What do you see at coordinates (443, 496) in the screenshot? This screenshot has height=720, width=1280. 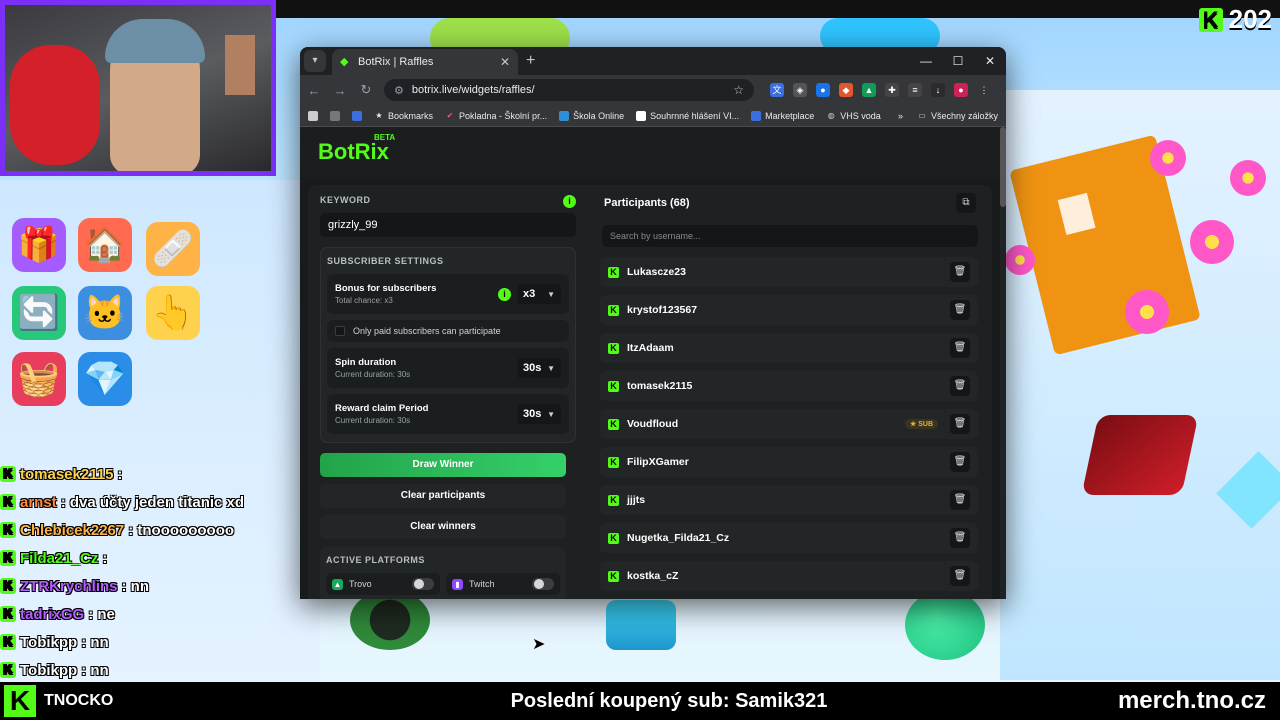 I see `clear-participants-button: Clear participants` at bounding box center [443, 496].